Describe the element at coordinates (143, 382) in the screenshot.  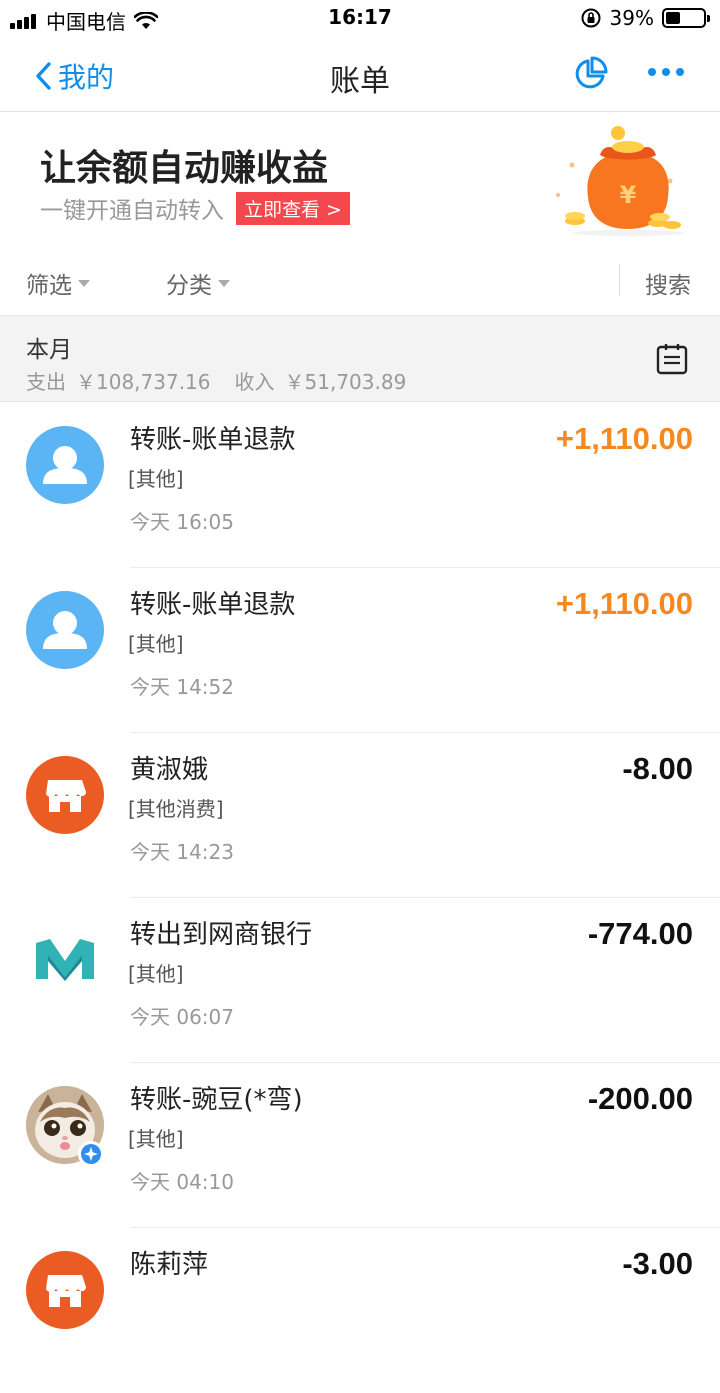
I see `expense-value: ￥108,737.16` at that location.